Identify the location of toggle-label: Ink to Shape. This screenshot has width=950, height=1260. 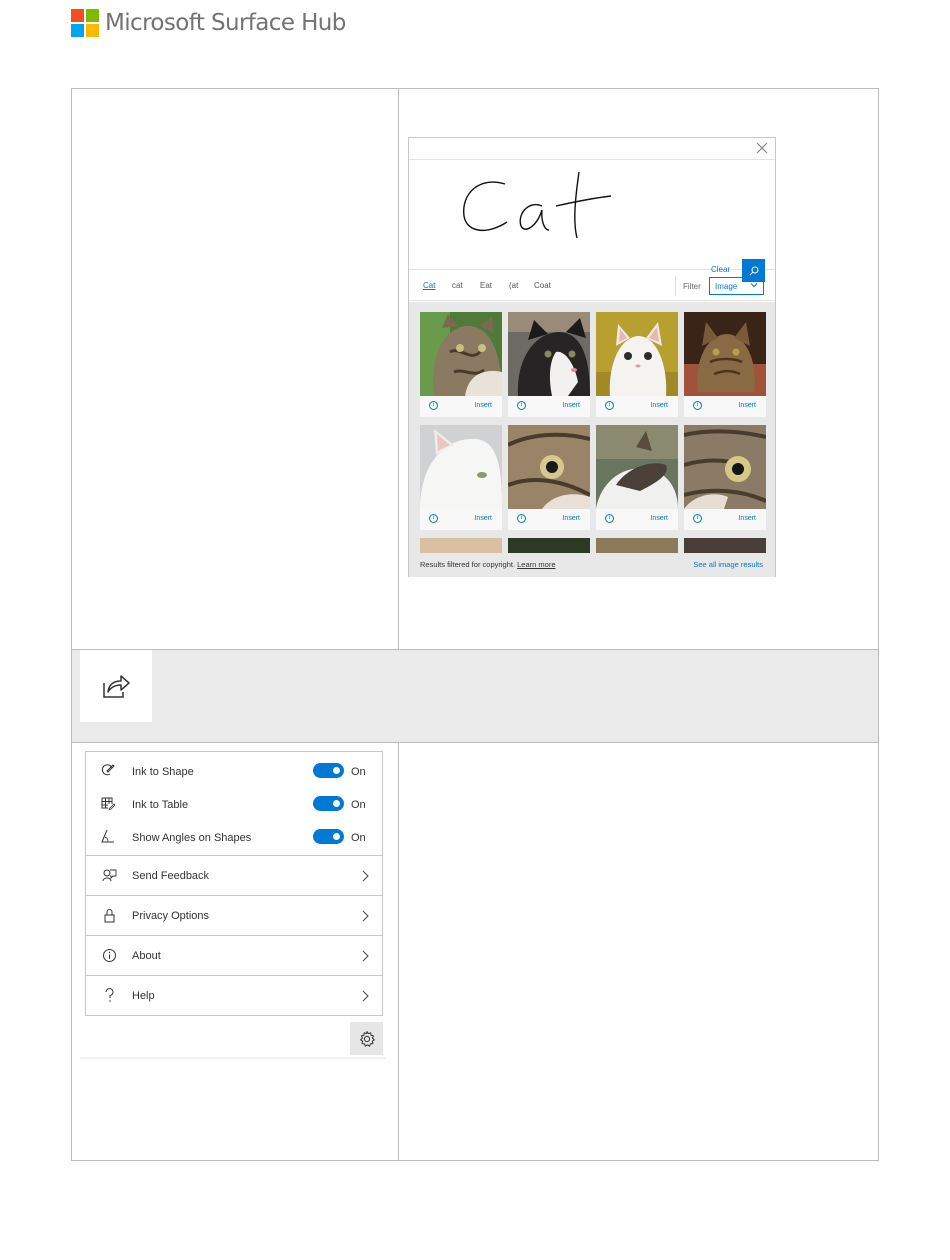
(163, 772).